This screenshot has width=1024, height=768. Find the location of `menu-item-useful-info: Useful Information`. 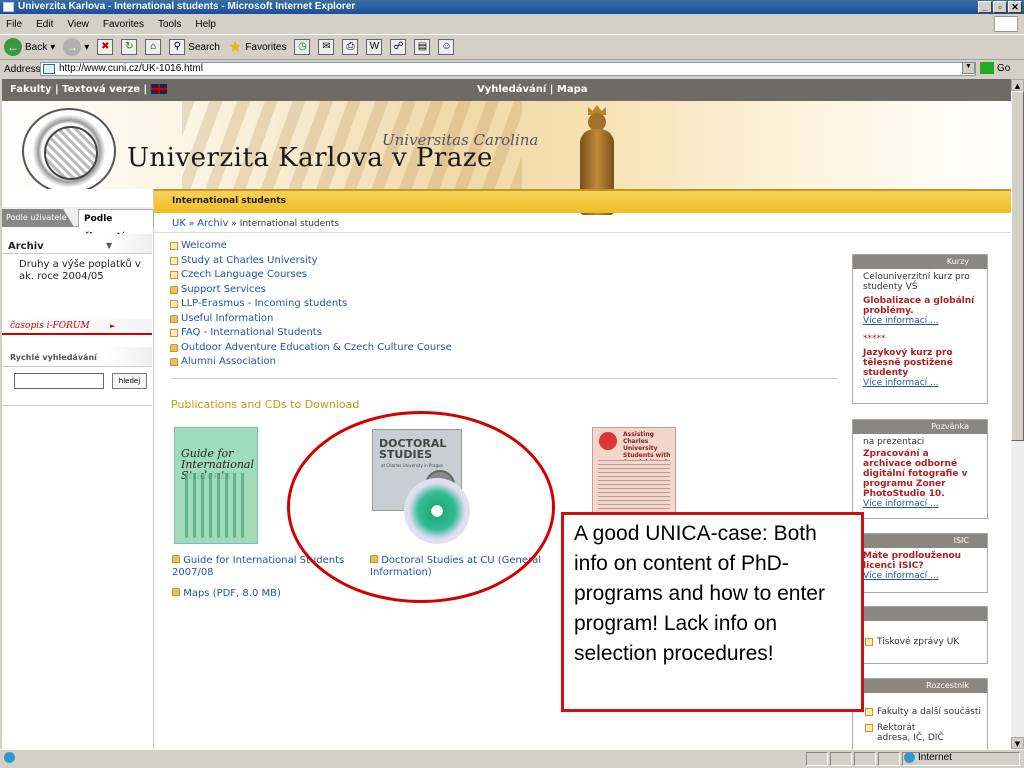

menu-item-useful-info: Useful Information is located at coordinates (311, 319).